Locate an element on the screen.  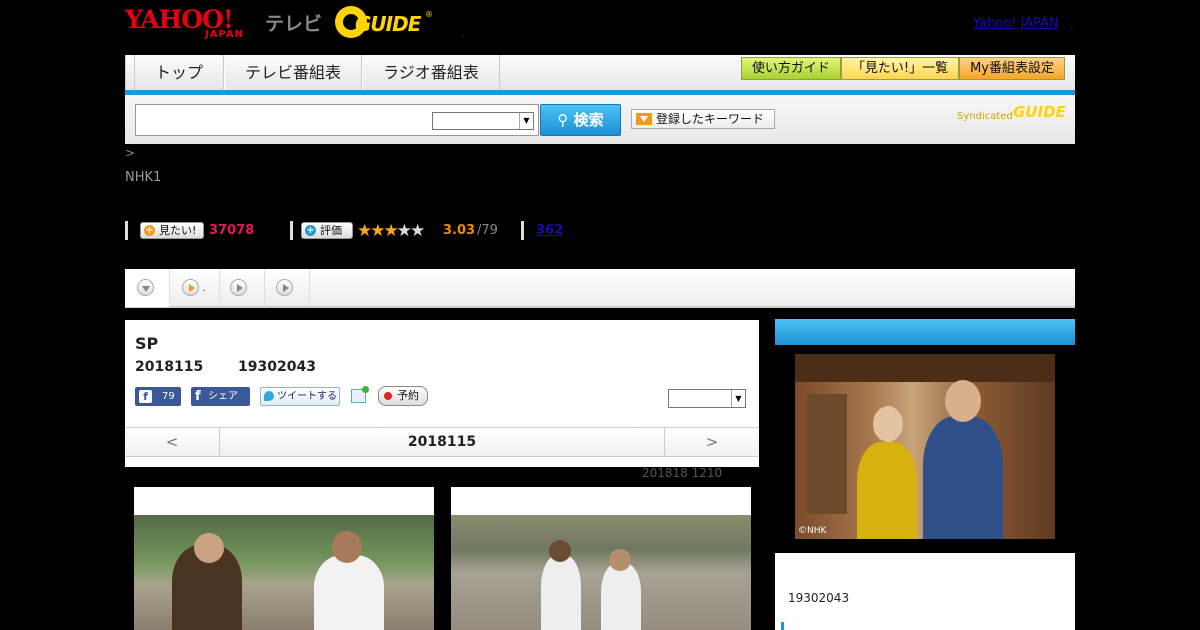
program-key-image: ©NHK is located at coordinates (925, 446).